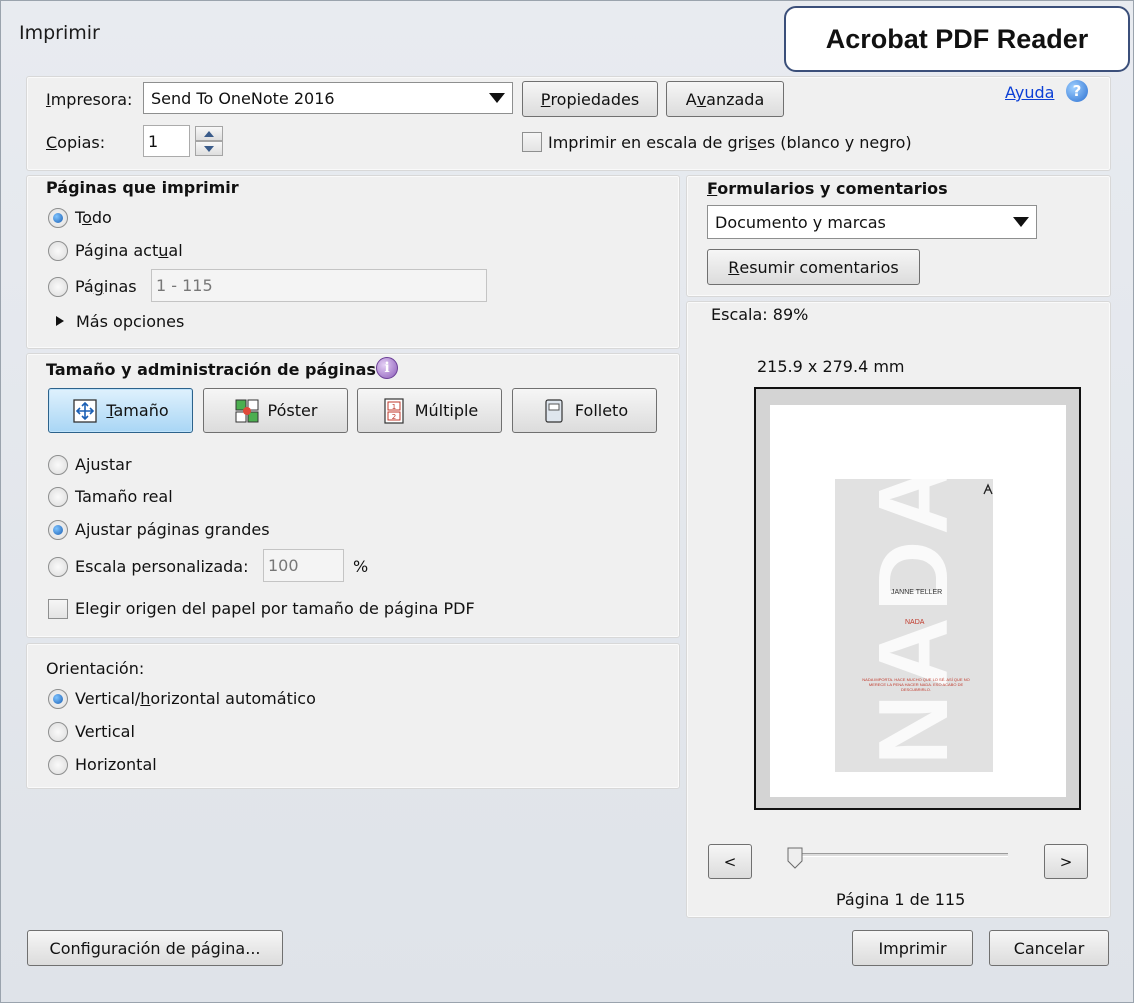 The width and height of the screenshot is (1134, 1003). What do you see at coordinates (917, 592) in the screenshot?
I see `book-cover-author: JANNE TELLER` at bounding box center [917, 592].